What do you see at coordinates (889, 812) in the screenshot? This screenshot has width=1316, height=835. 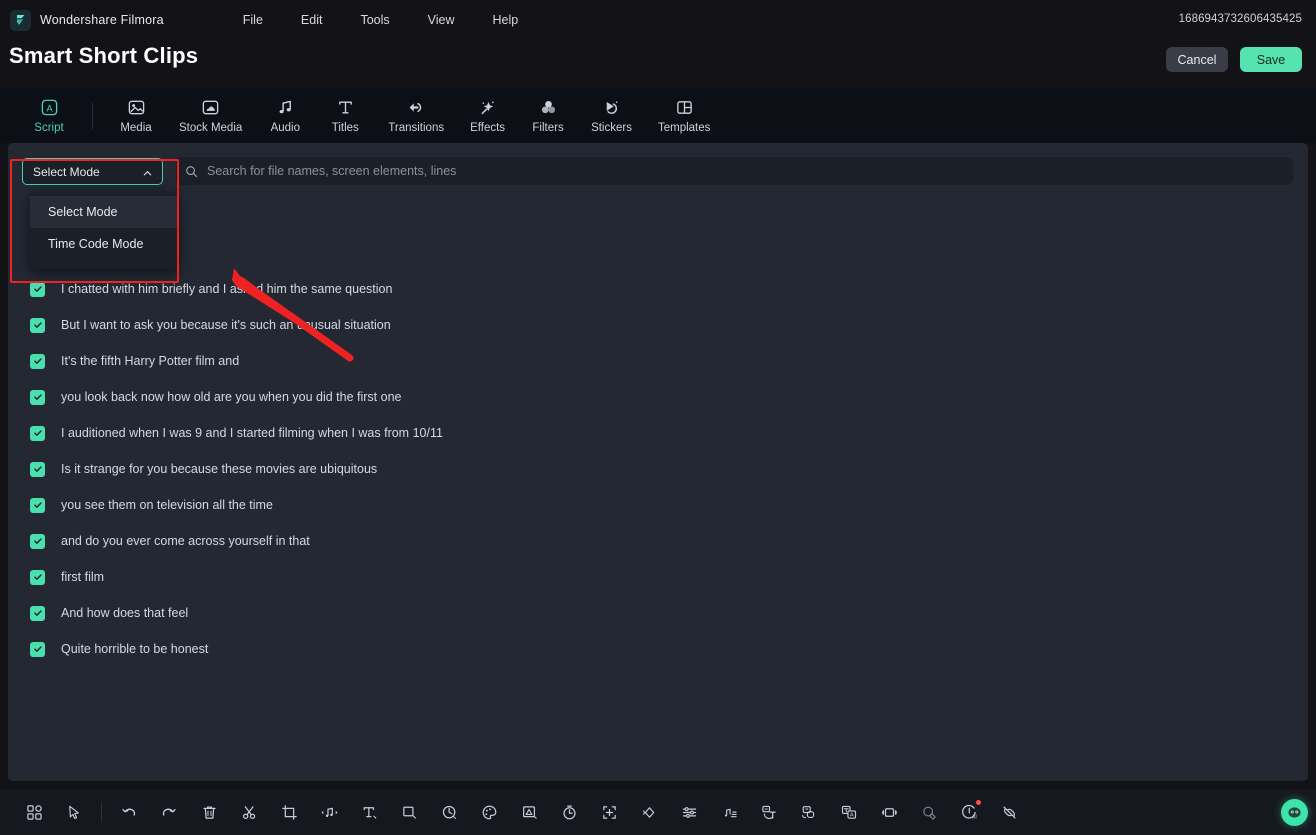 I see `smart-cutout-icon` at bounding box center [889, 812].